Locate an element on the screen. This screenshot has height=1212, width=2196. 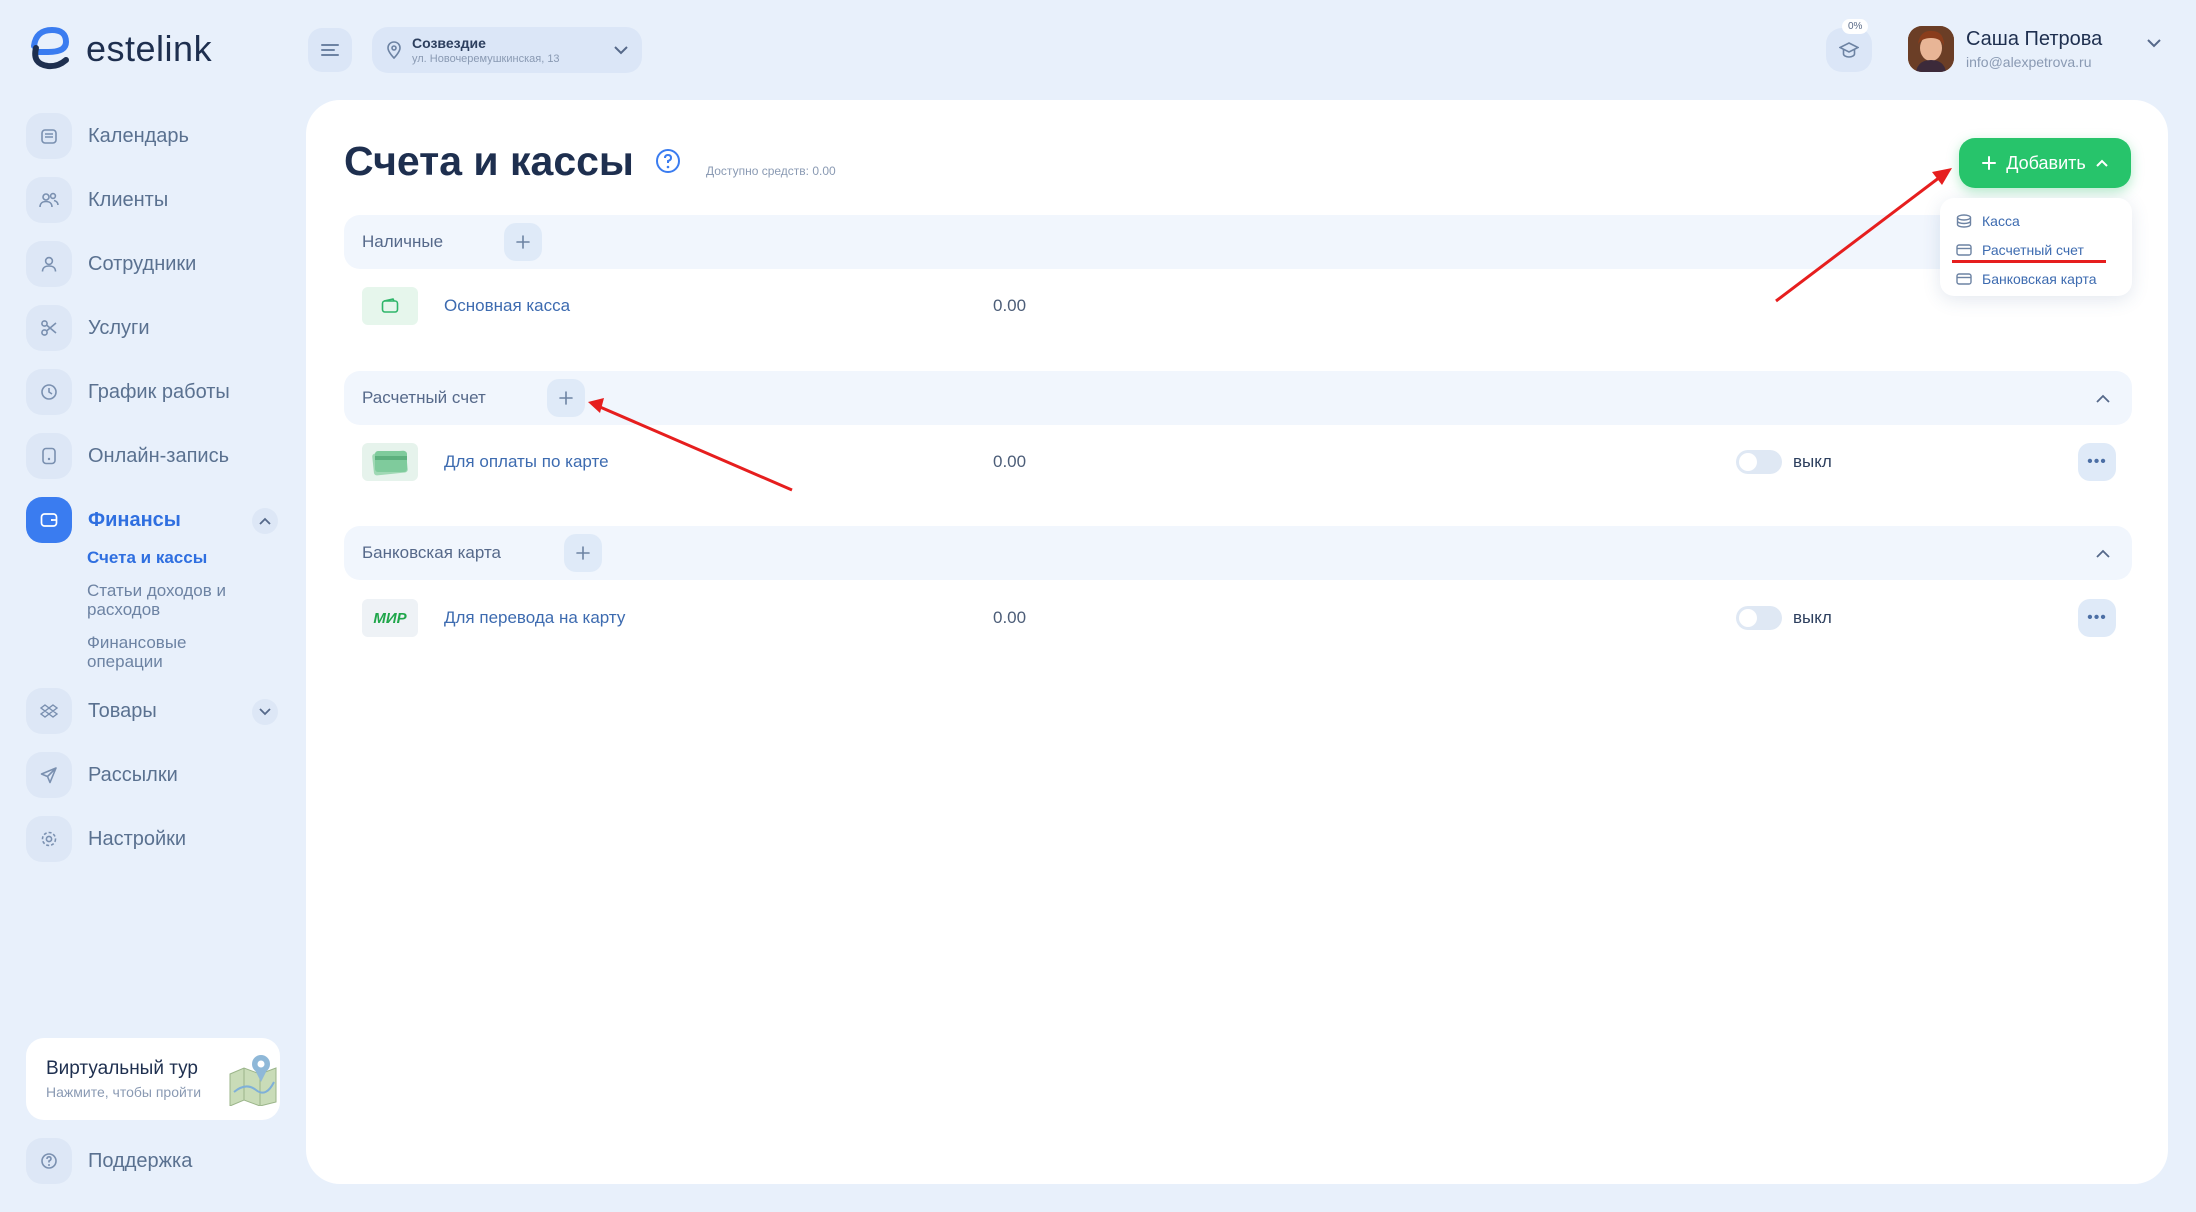
section-title: Банковская карта is located at coordinates (432, 552).